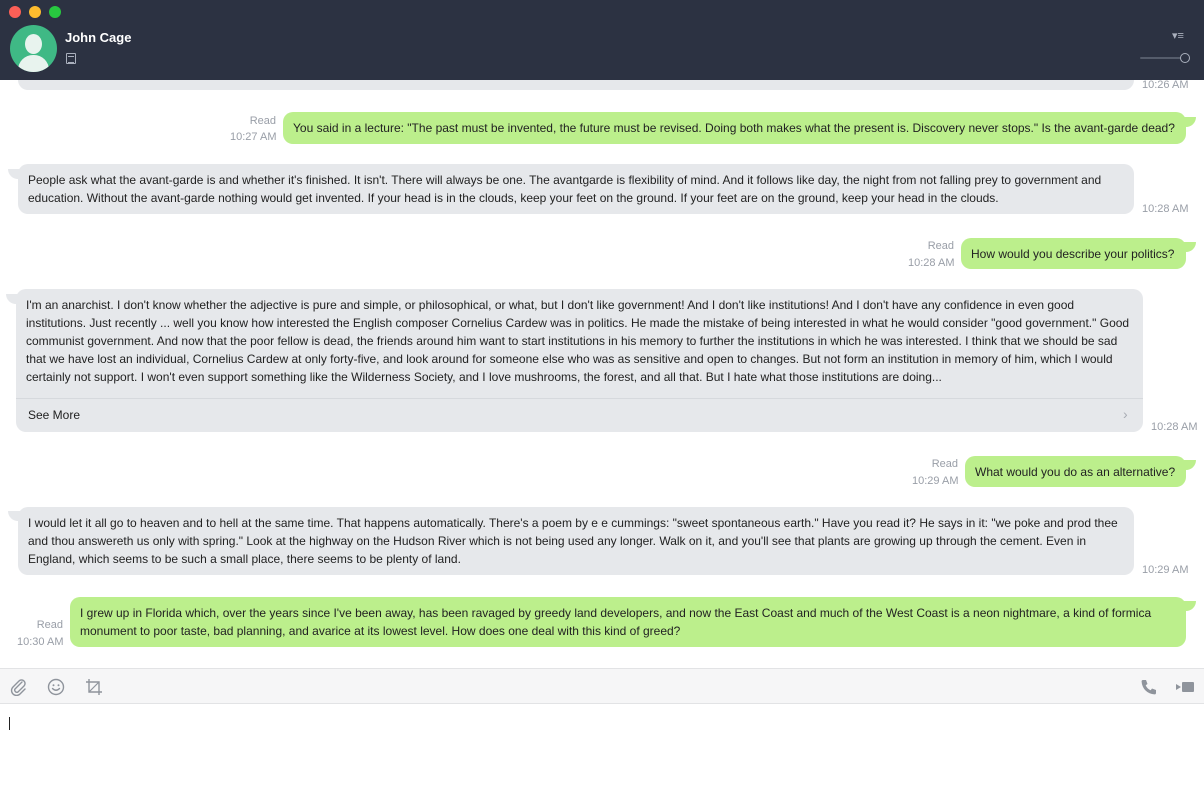 This screenshot has height=785, width=1204. Describe the element at coordinates (602, 686) in the screenshot. I see `composer-toolbar` at that location.